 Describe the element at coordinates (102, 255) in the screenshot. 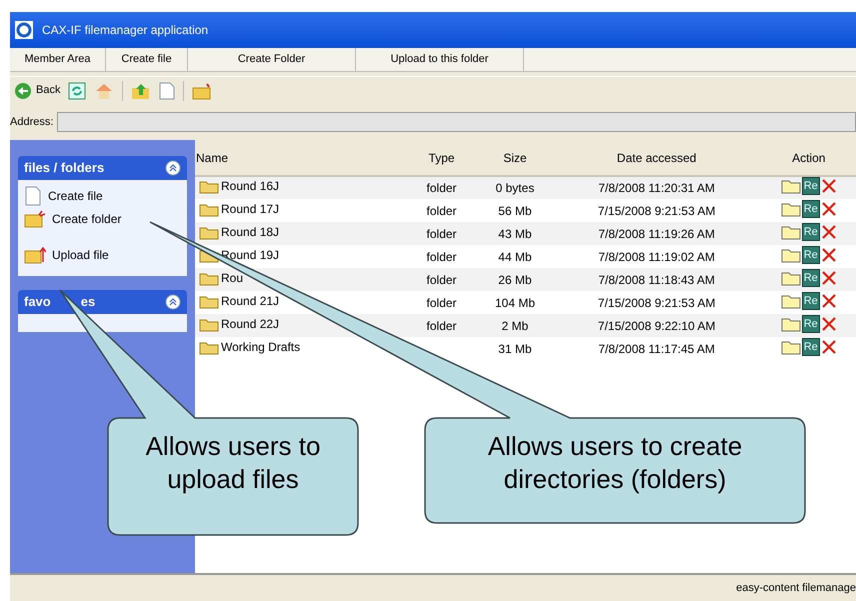

I see `sidebar-link: Upload file` at that location.